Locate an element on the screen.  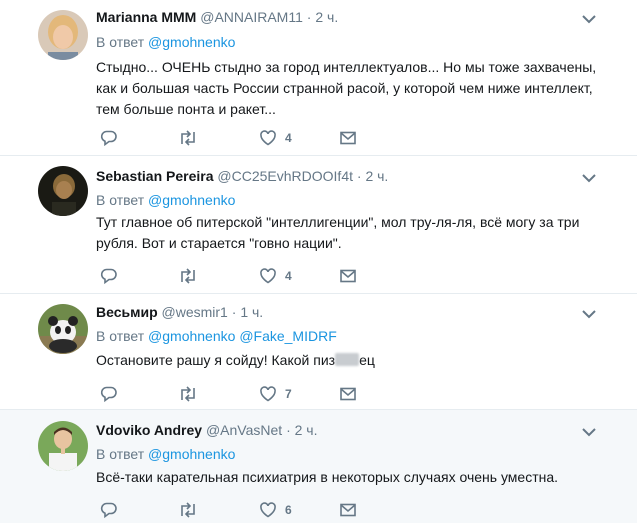
author-name: Весьмир is located at coordinates (127, 312).